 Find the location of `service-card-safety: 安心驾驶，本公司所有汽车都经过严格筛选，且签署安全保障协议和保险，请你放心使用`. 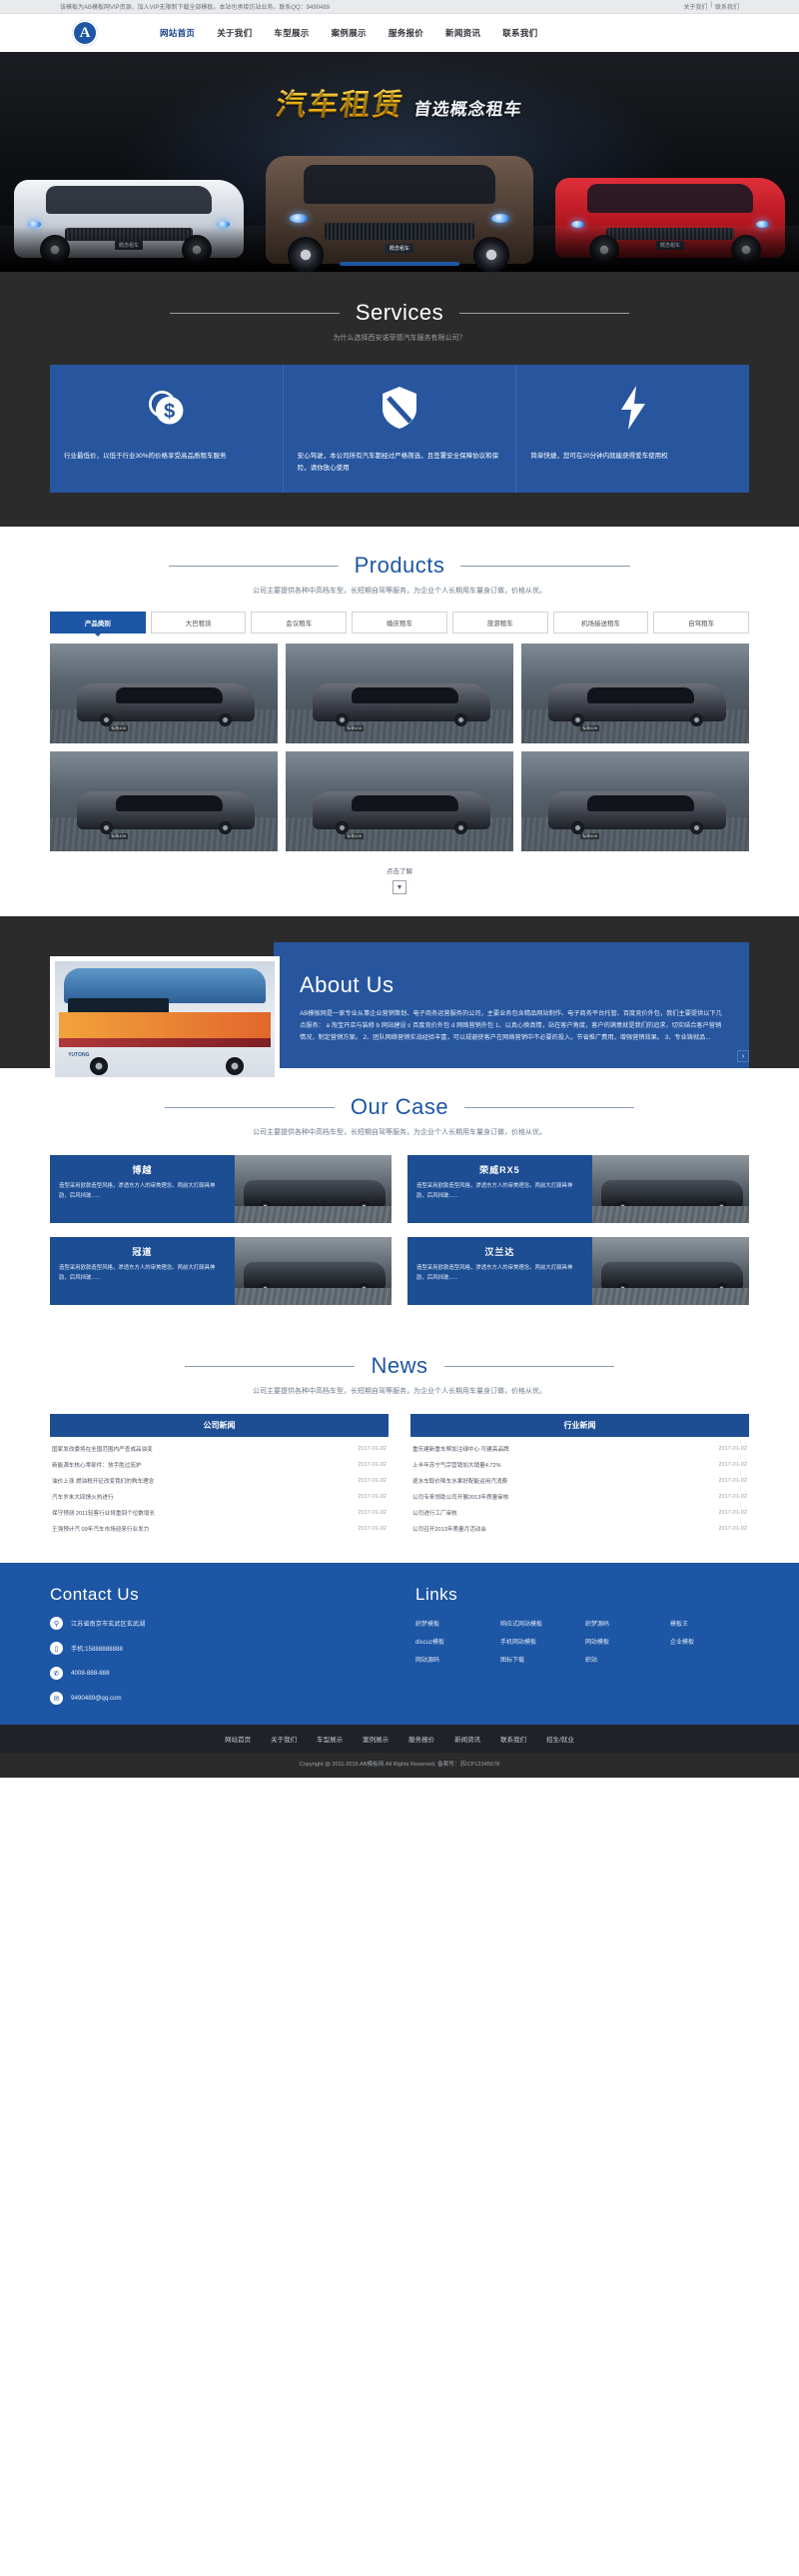

service-card-safety: 安心驾驶，本公司所有汽车都经过严格筛选，且签署安全保障协议和保险，请你放心使用 is located at coordinates (400, 429).